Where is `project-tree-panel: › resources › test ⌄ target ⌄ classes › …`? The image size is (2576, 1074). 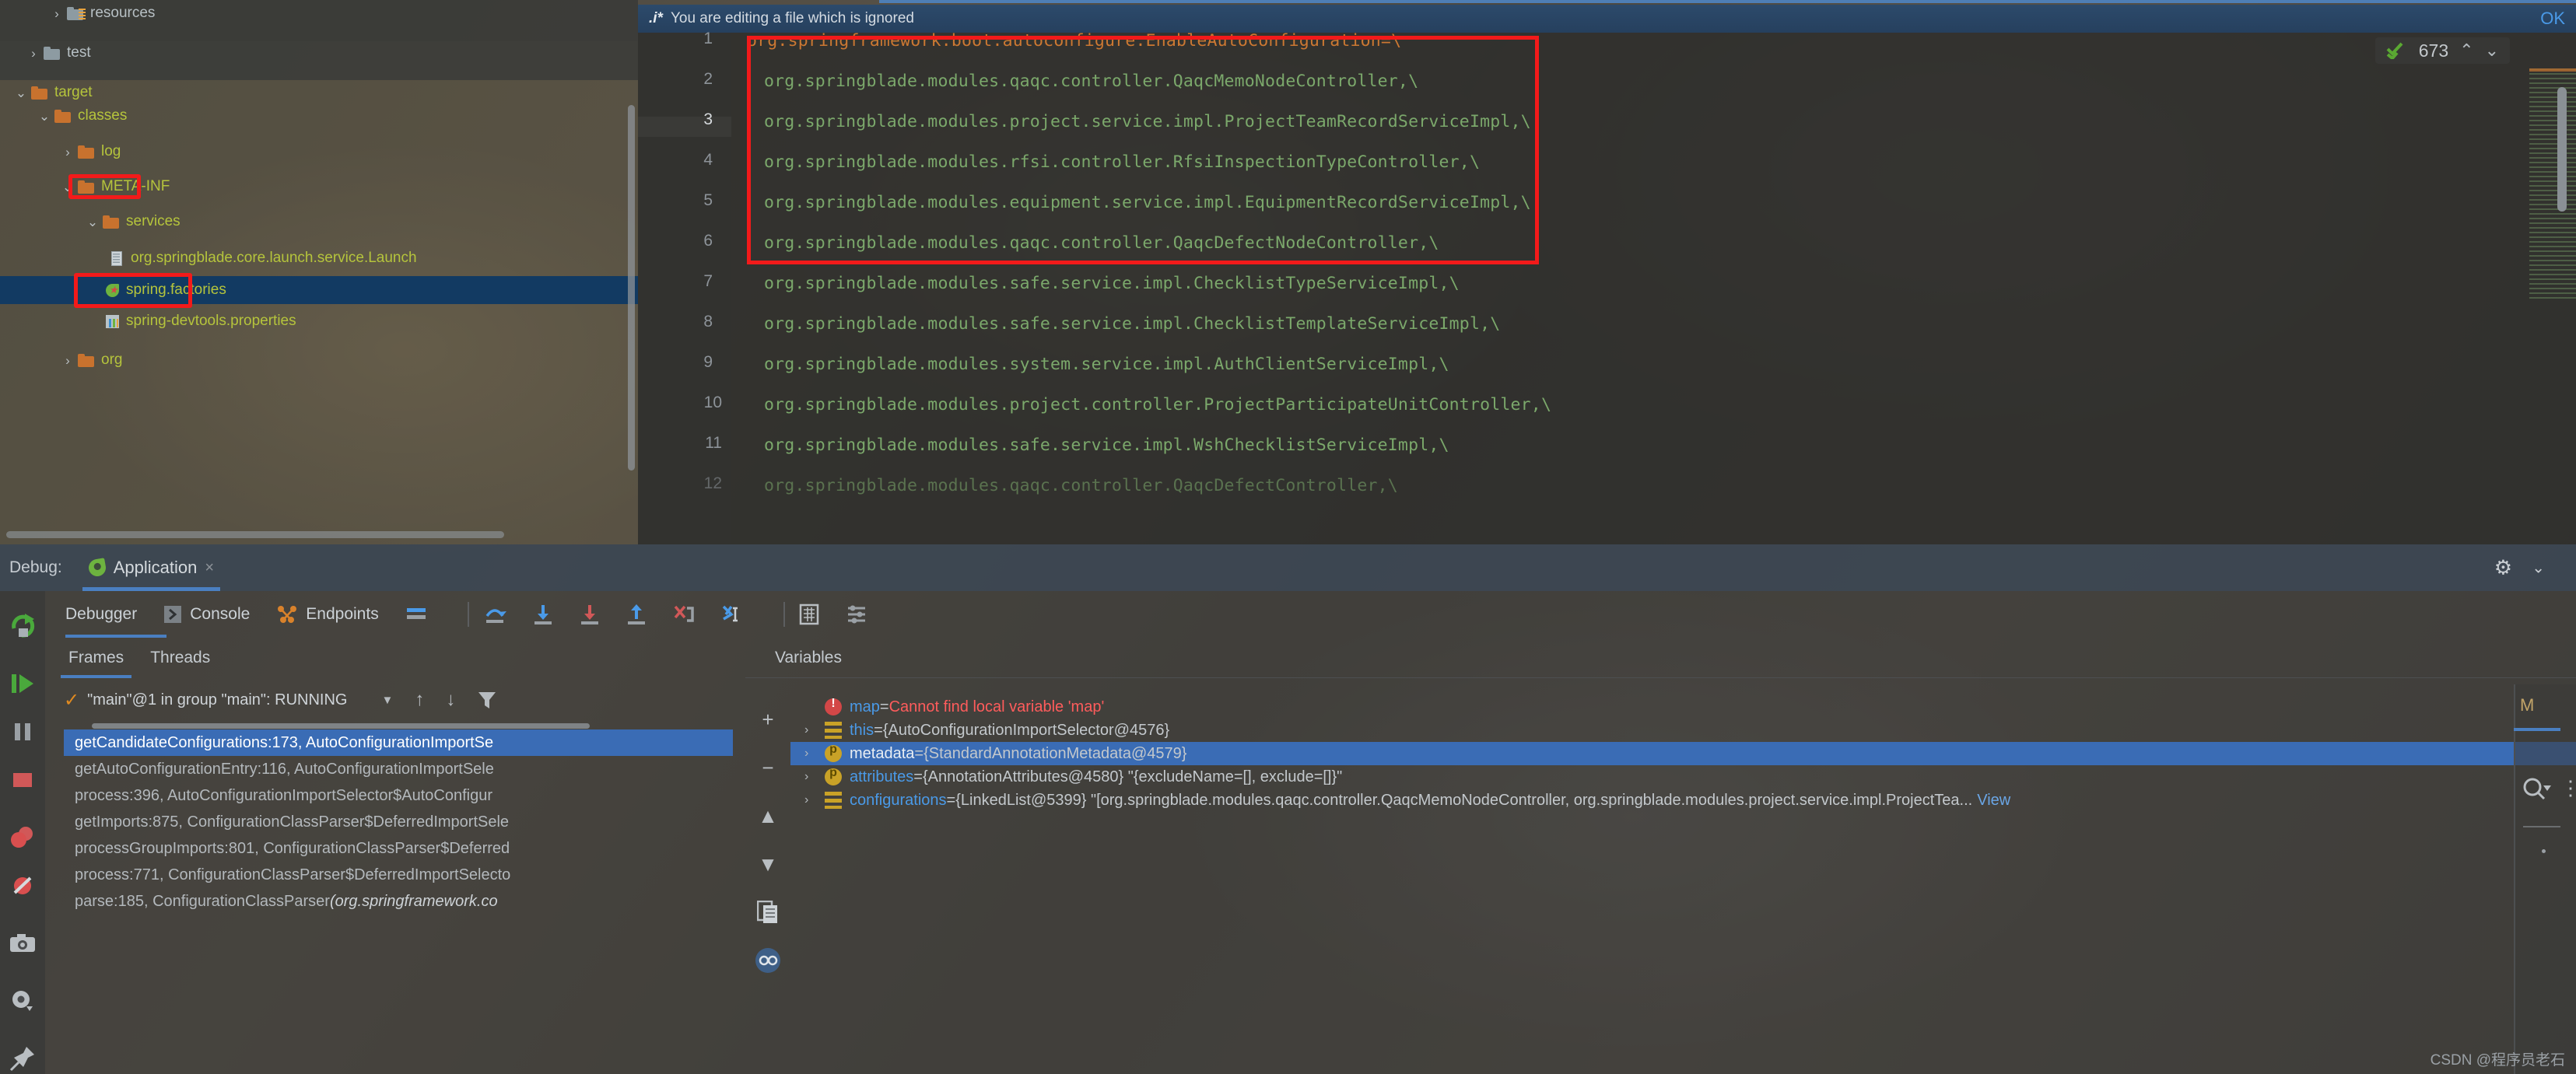
project-tree-panel: › resources › test ⌄ target ⌄ classes › … is located at coordinates (319, 272).